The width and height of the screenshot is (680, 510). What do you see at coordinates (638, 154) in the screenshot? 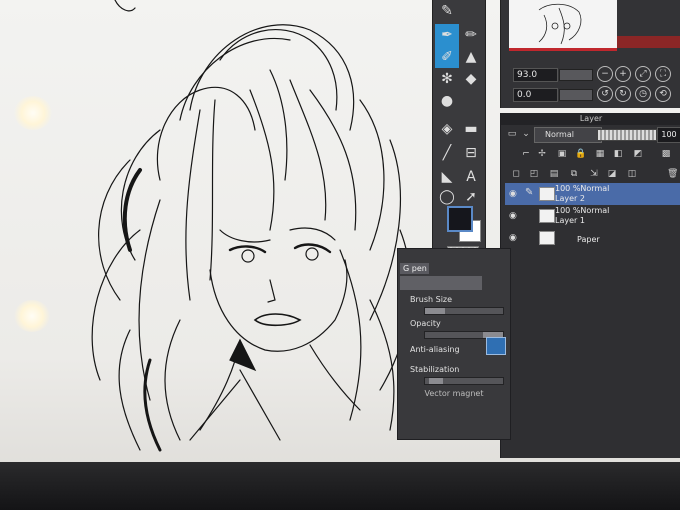
I see `palette-color-icon: ◩` at bounding box center [638, 154].